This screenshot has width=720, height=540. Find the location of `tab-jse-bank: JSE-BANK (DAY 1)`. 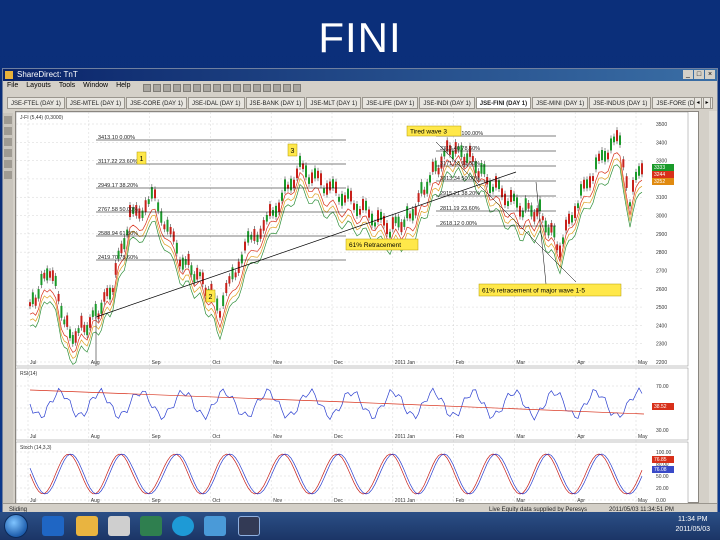

tab-jse-bank: JSE-BANK (DAY 1) is located at coordinates (275, 103).